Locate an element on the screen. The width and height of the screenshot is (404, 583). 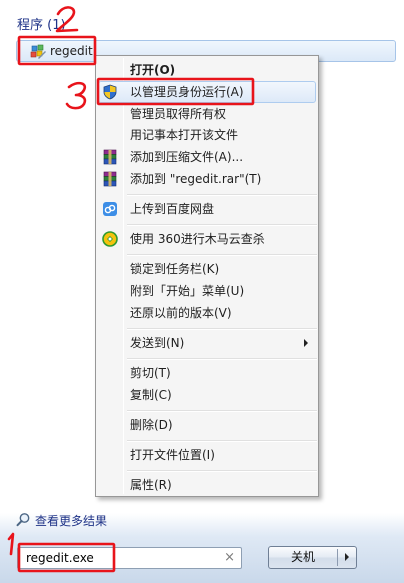
annotation-box-program is located at coordinates (57, 50).